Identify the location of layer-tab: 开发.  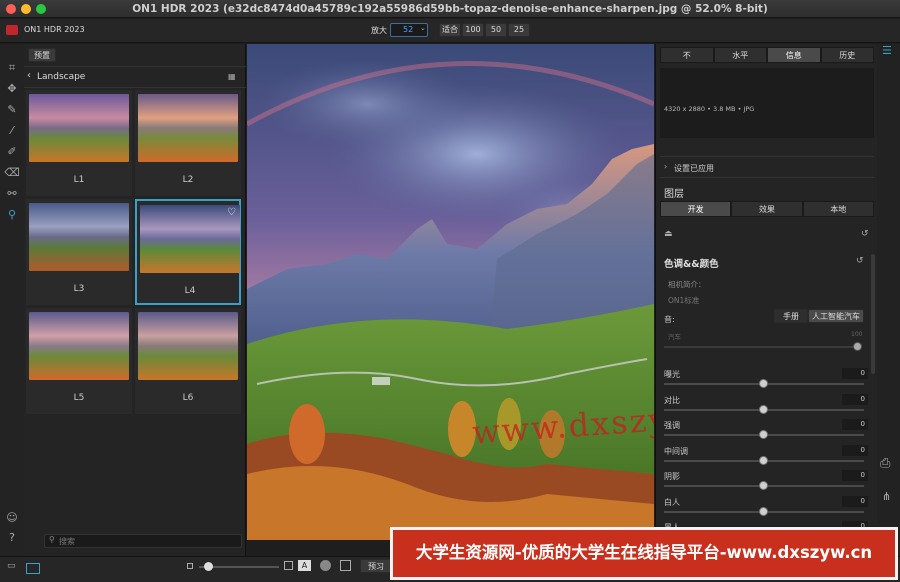
(696, 209).